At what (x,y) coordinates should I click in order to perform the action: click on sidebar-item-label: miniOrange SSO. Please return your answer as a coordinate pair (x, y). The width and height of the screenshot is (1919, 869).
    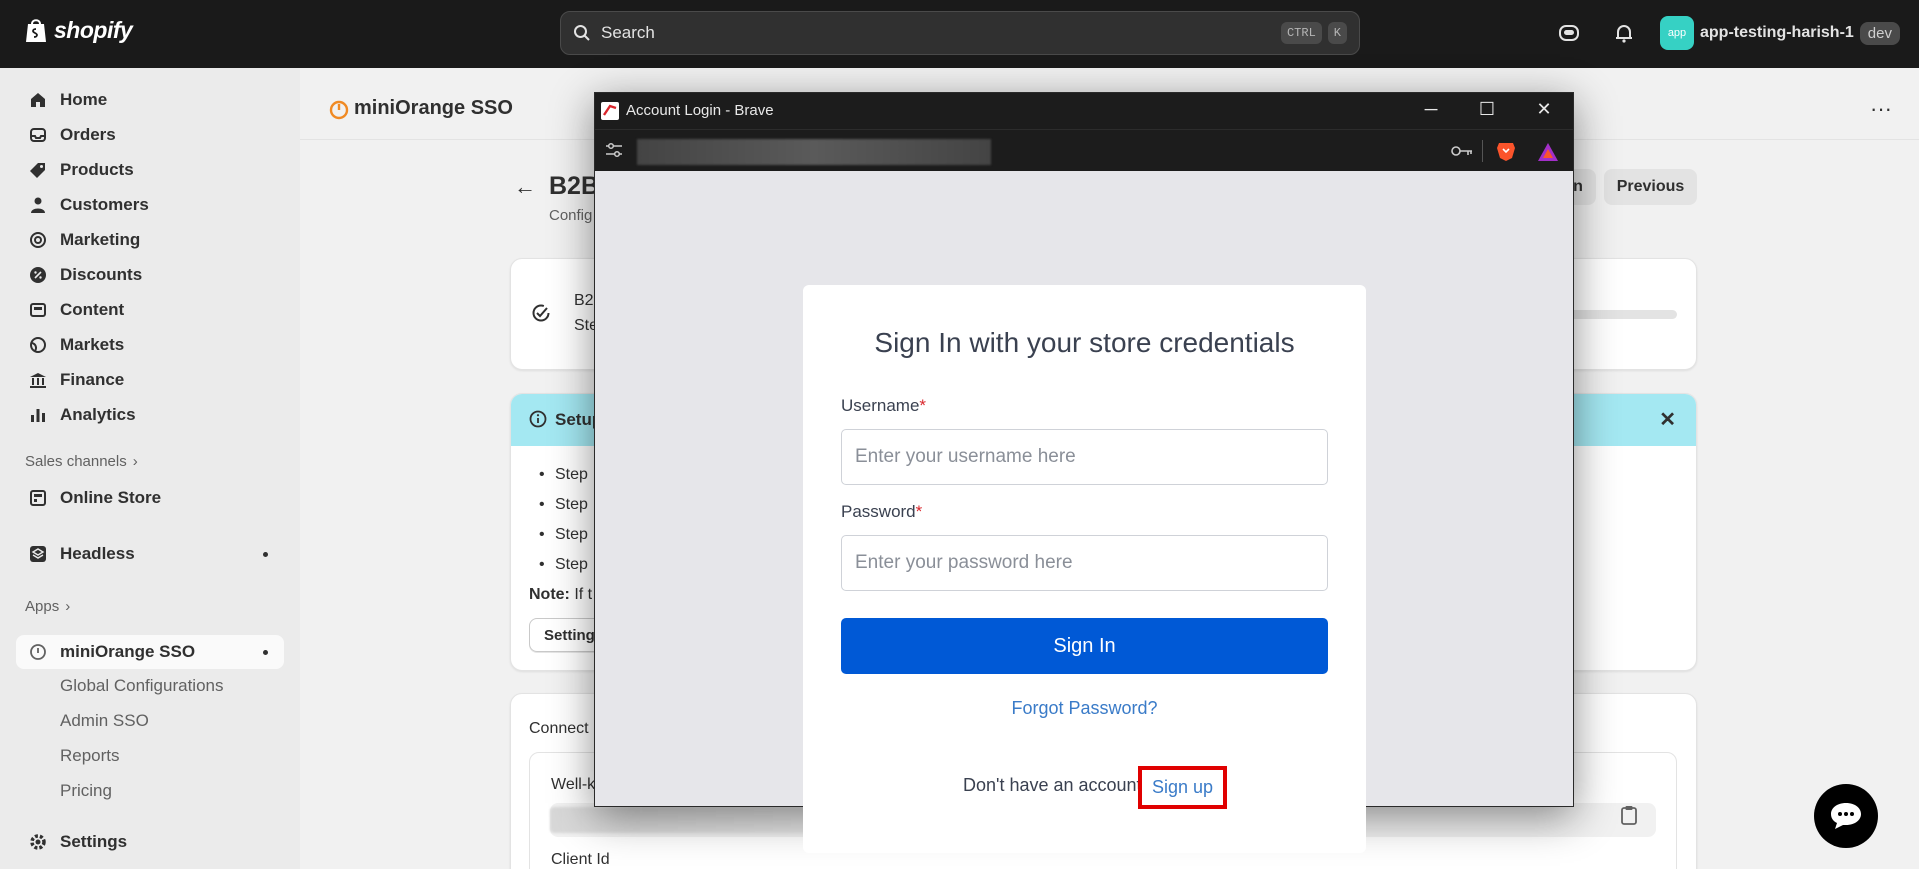
    Looking at the image, I should click on (128, 651).